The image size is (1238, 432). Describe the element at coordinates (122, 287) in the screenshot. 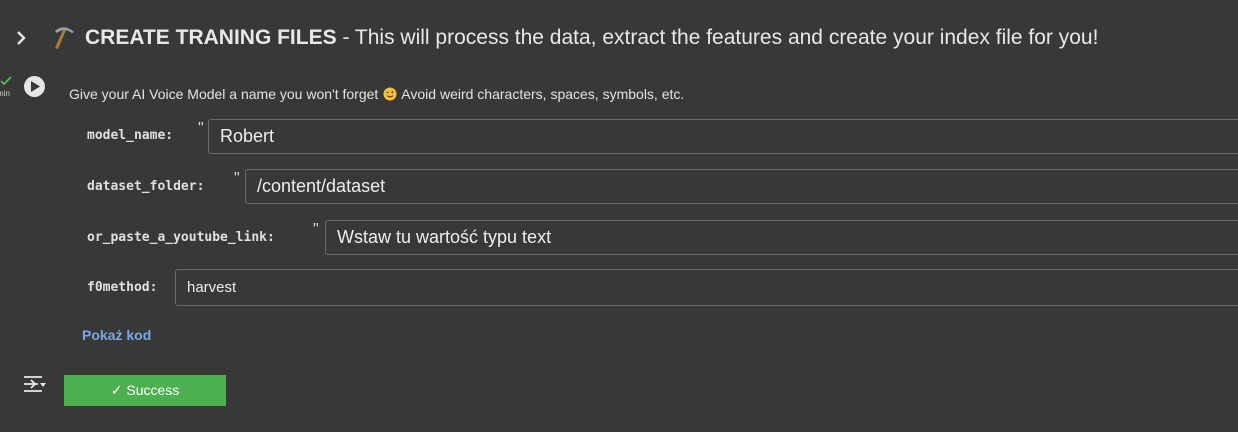

I see `f0method-label: f0method:` at that location.